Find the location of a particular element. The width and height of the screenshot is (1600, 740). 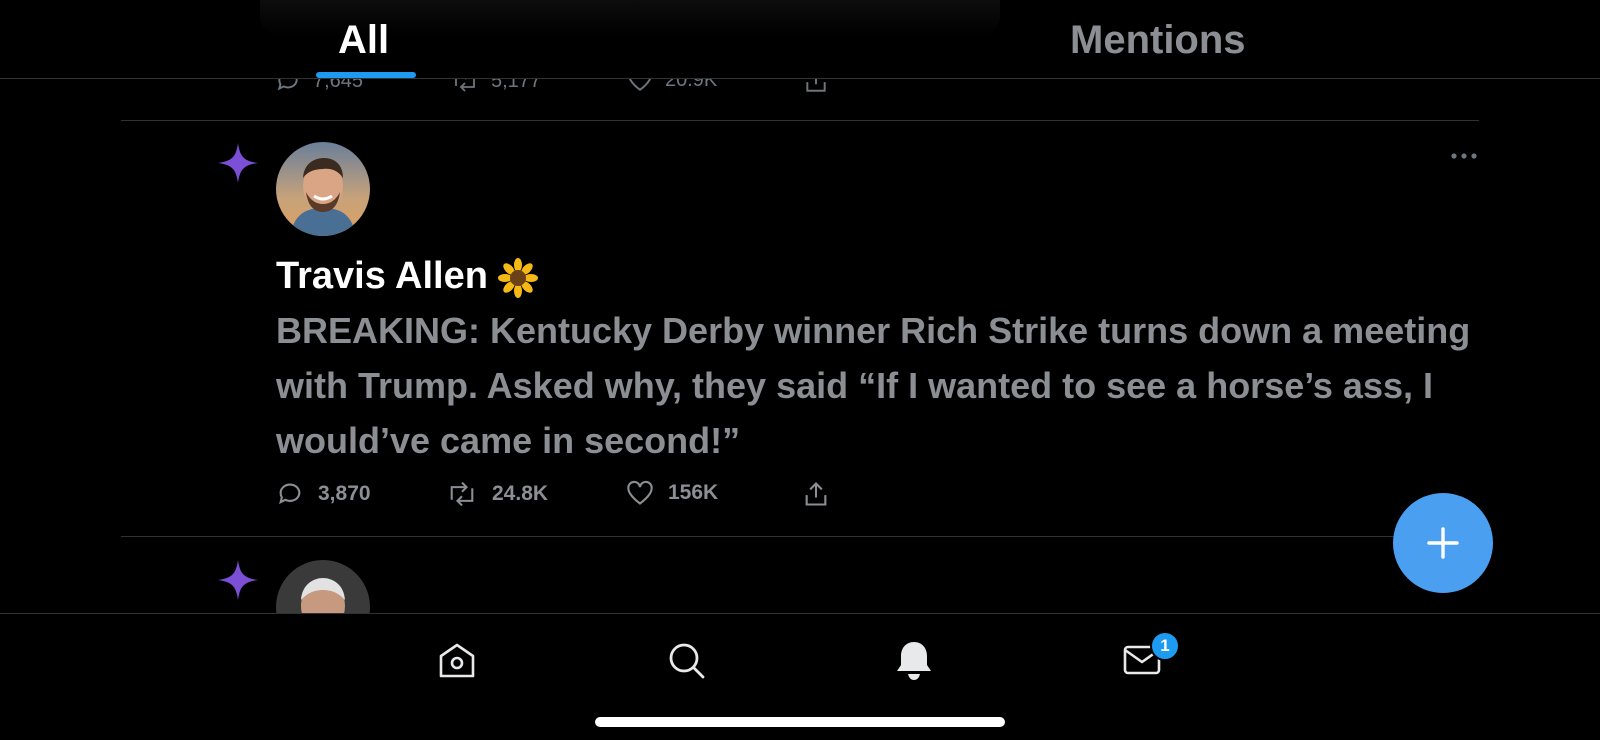

reply-button: 3,870 is located at coordinates (323, 494).